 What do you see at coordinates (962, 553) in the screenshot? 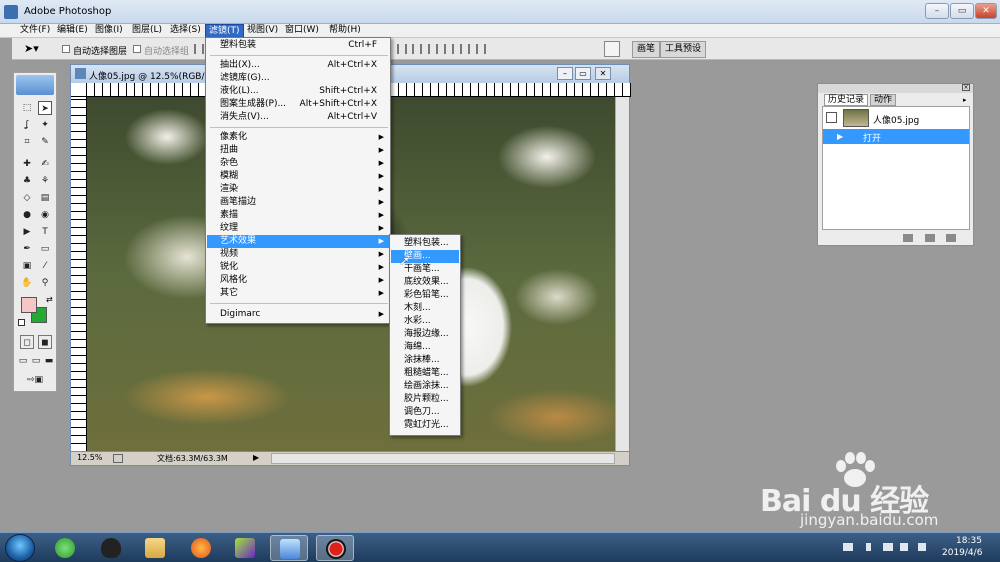
I see `clock-date: 2019/4/6` at bounding box center [962, 553].